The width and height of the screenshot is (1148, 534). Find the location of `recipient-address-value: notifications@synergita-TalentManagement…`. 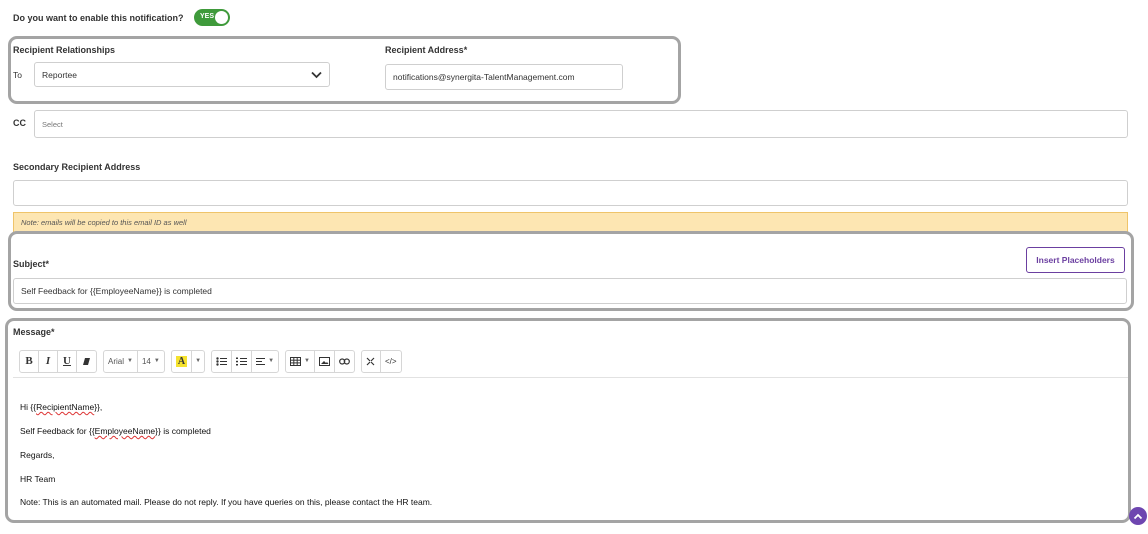

recipient-address-value: notifications@synergita-TalentManagement… is located at coordinates (484, 77).